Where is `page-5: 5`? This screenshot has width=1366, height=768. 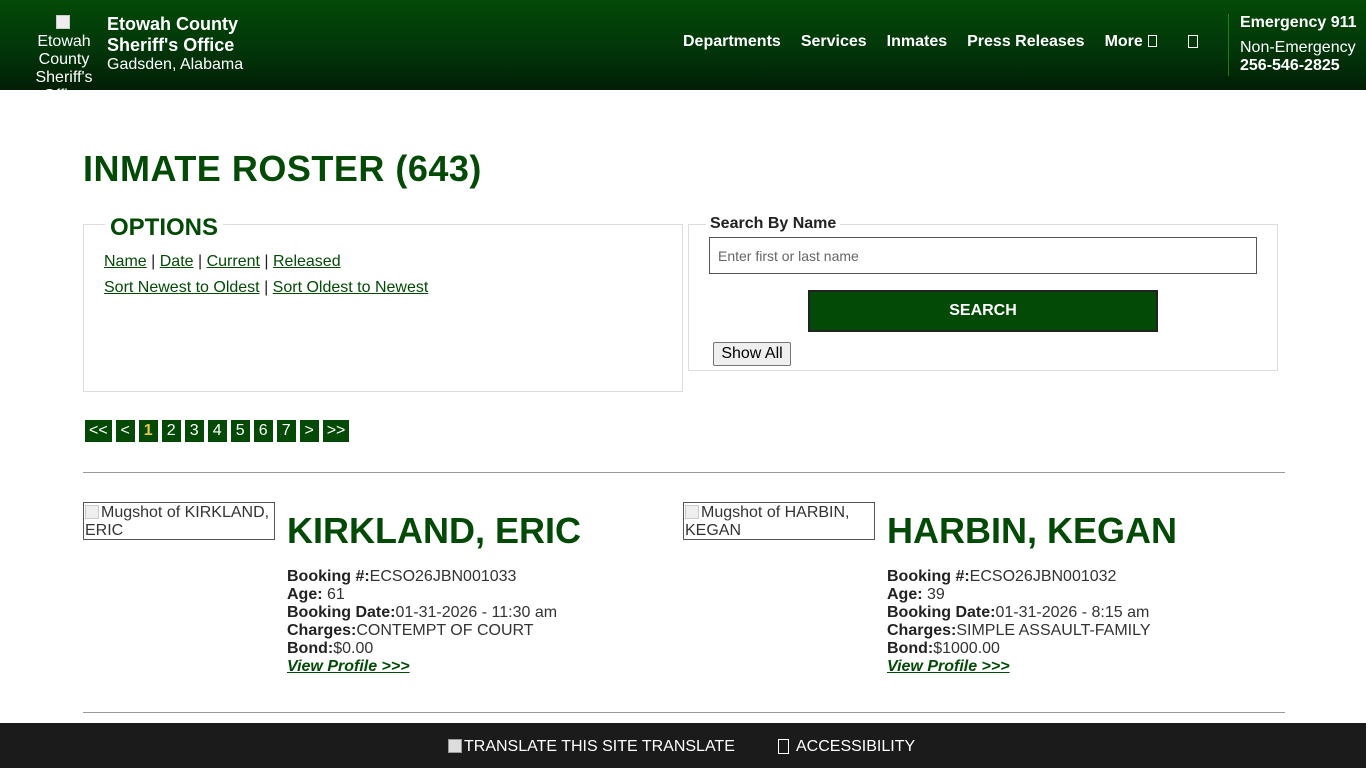
page-5: 5 is located at coordinates (240, 431).